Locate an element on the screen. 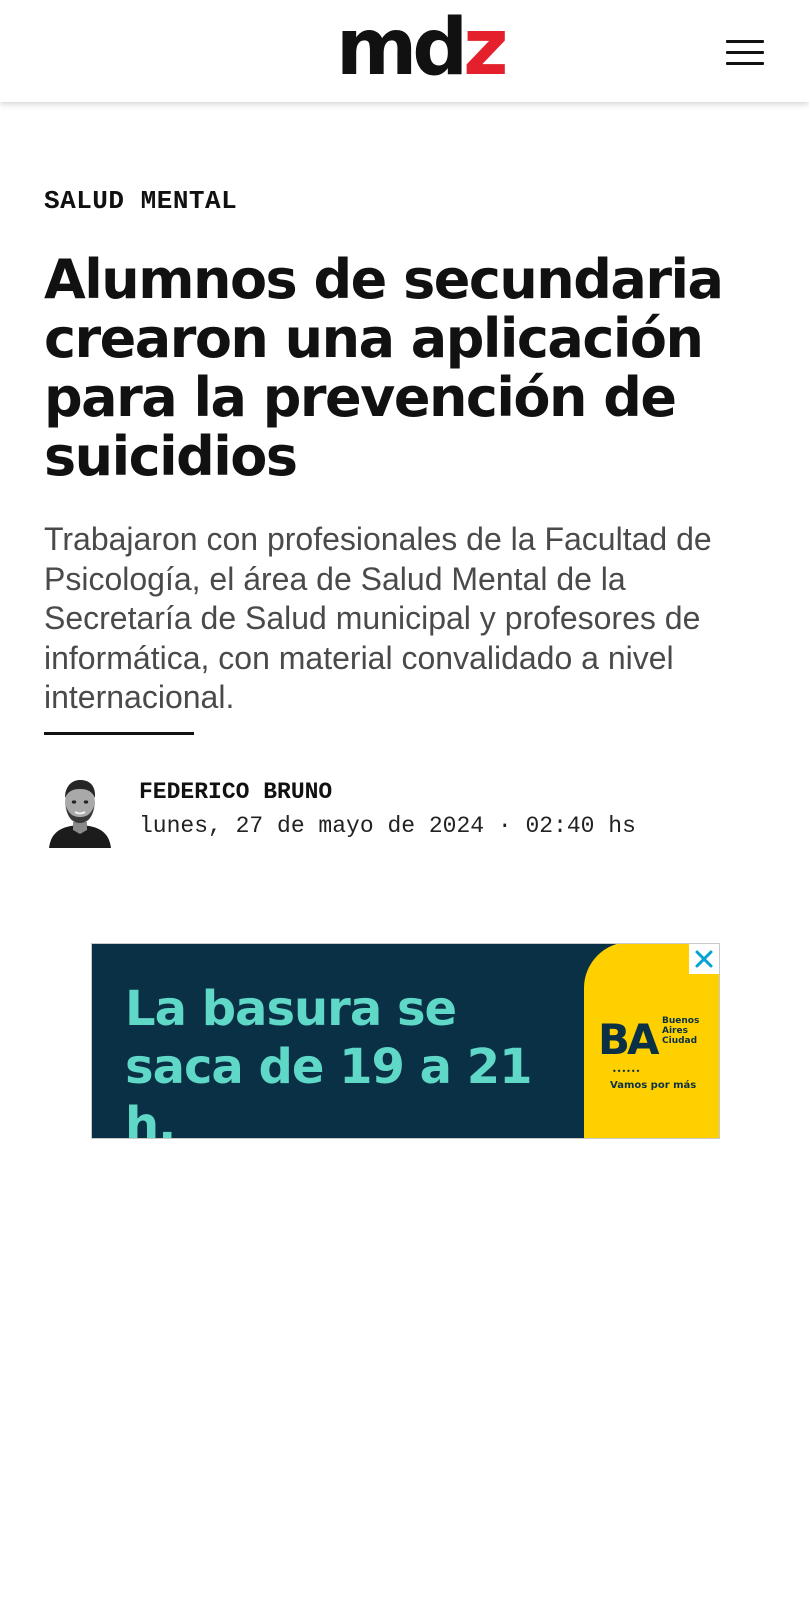  ad-headline: La basura se saca de 19 a 21 h. is located at coordinates (329, 1060).